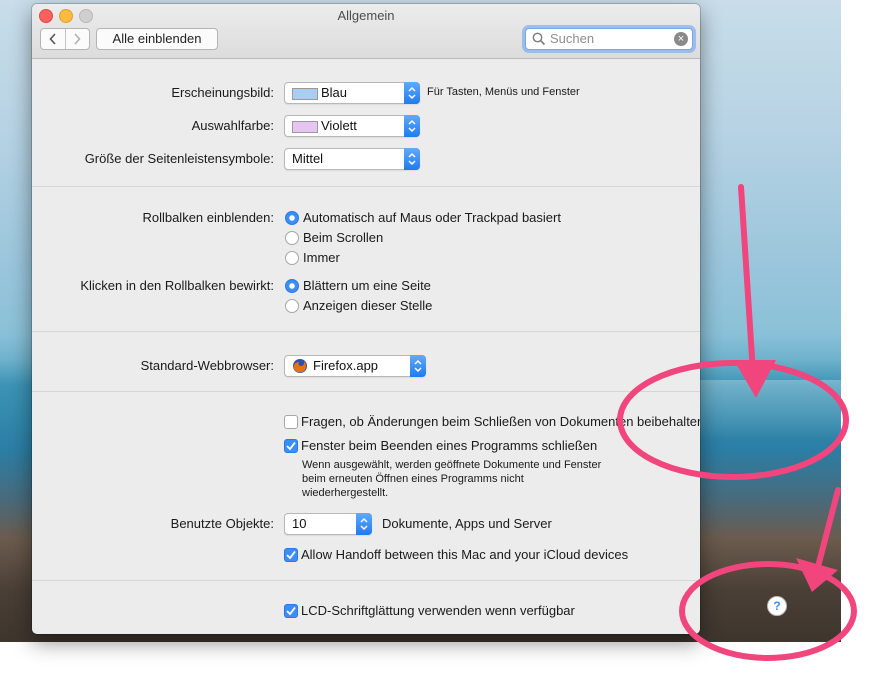 The height and width of the screenshot is (687, 878). I want to click on lcd-smoothing-checkbox, so click(291, 611).